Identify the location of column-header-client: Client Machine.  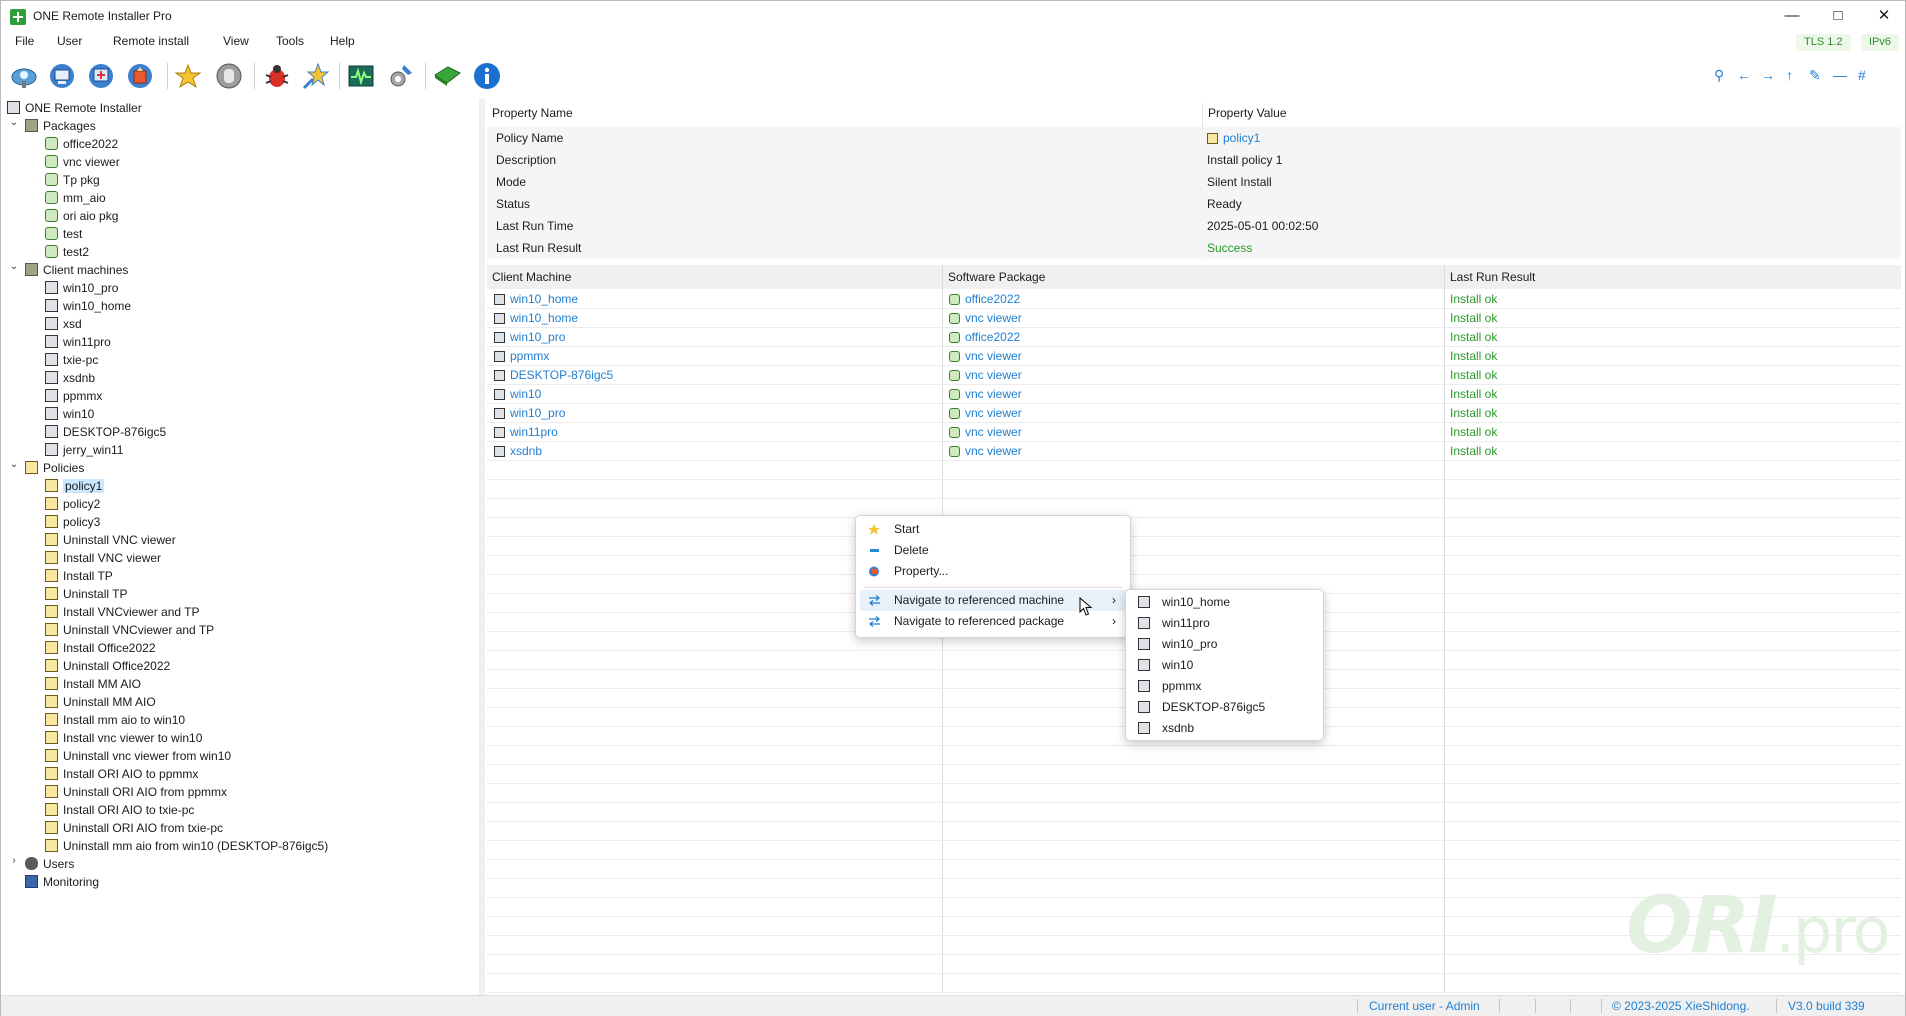
(531, 277).